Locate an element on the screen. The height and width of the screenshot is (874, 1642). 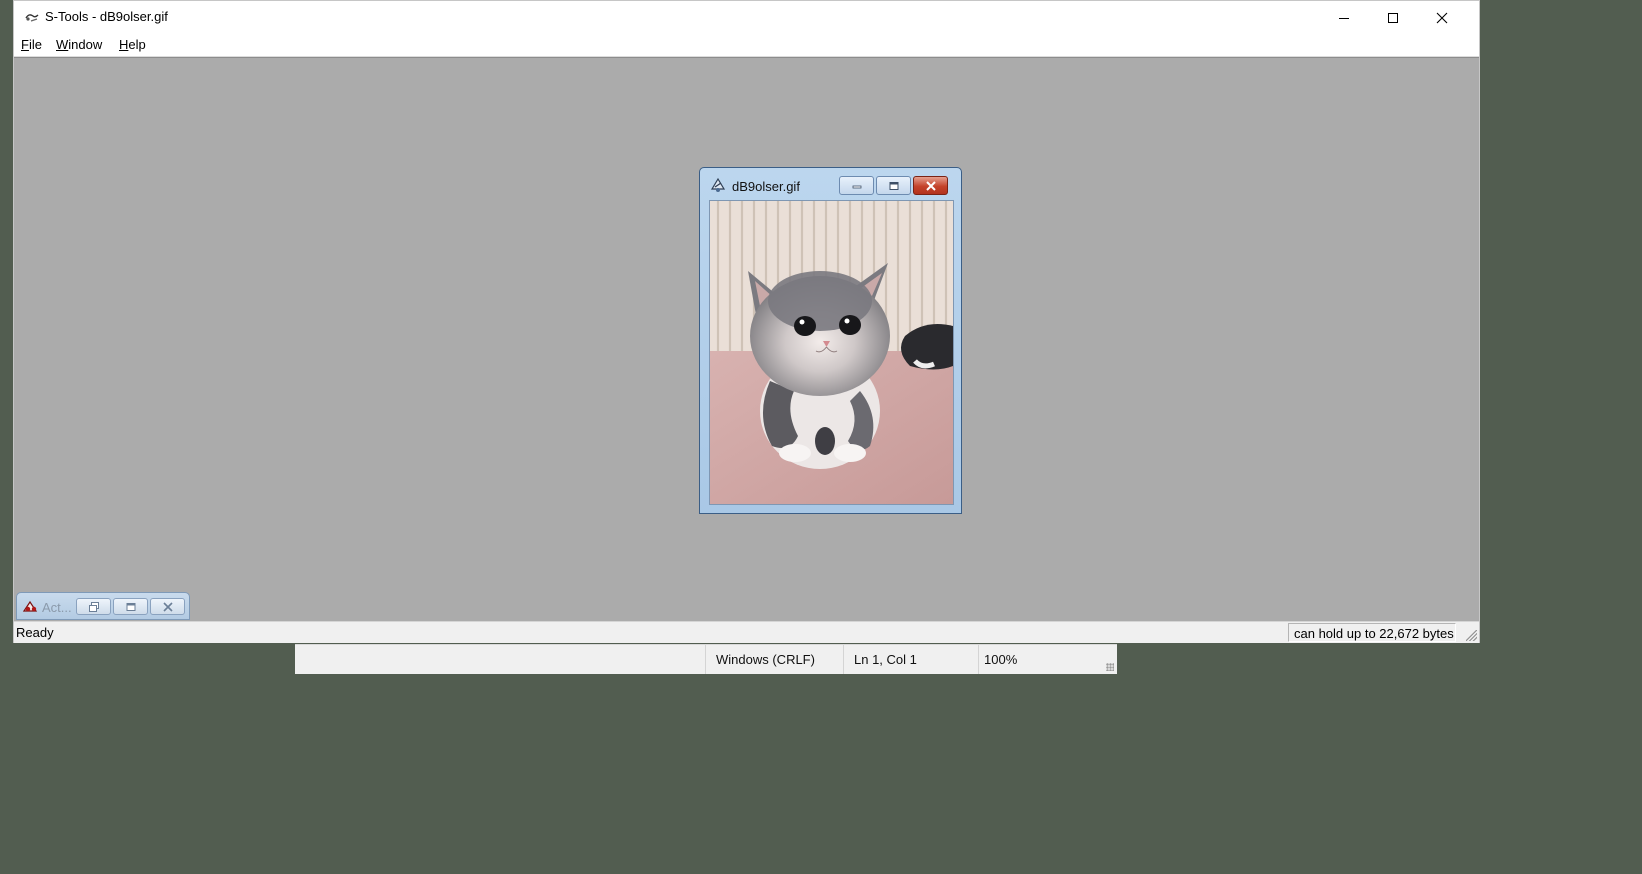
background-status-bar: Windows (CRLF) Ln 1, Col 1 100% is located at coordinates (706, 659).